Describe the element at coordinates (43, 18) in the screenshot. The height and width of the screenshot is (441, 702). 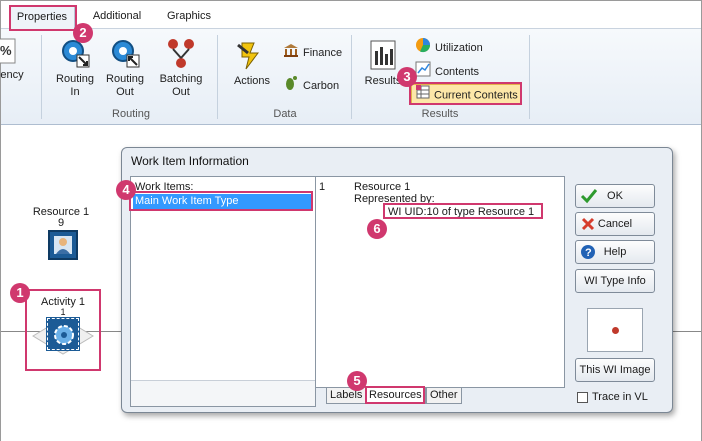
I see `highlight-properties-tab` at that location.